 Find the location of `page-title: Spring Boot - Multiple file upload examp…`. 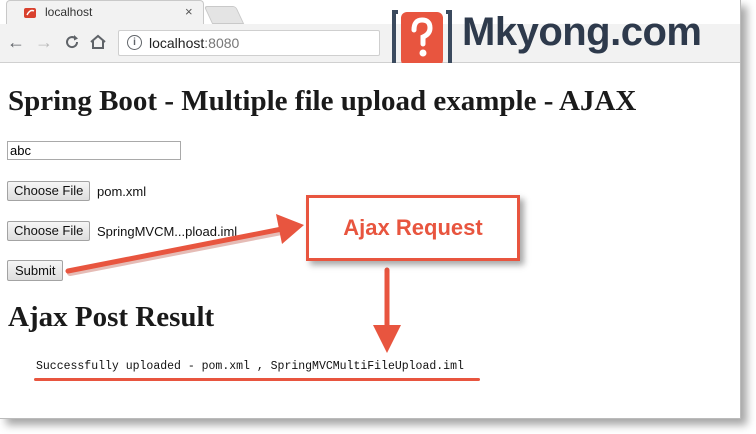

page-title: Spring Boot - Multiple file upload examp… is located at coordinates (322, 101).